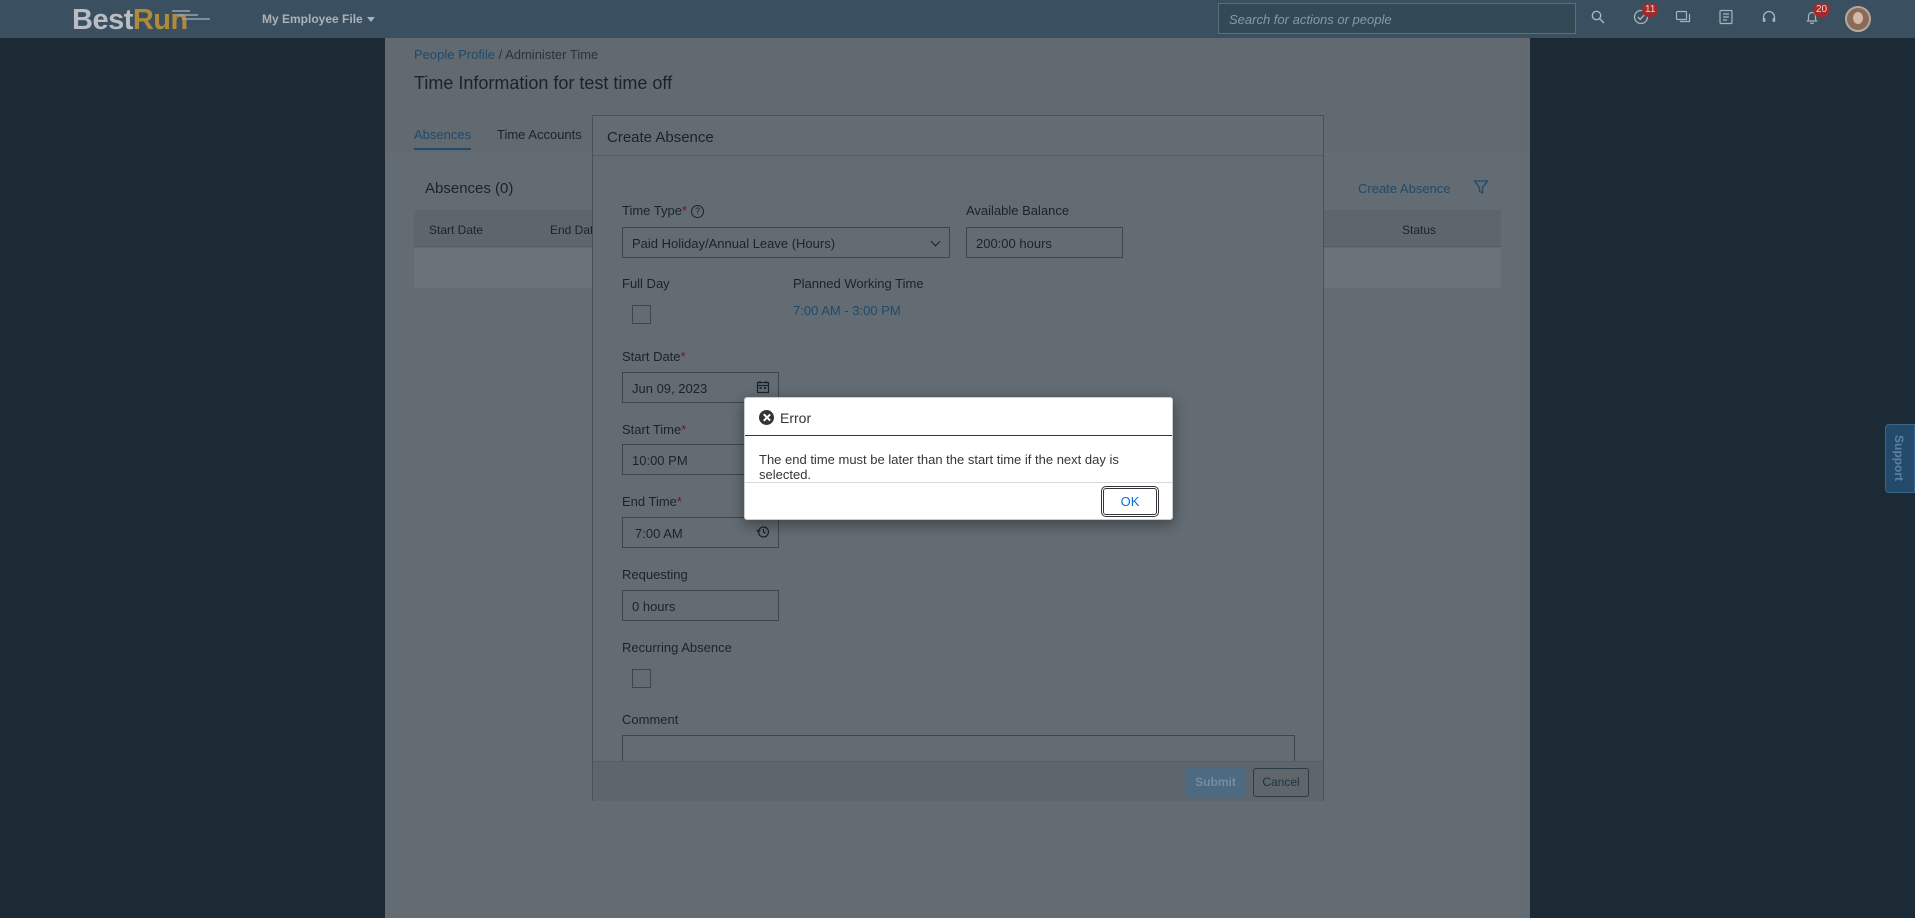 This screenshot has height=918, width=1915. What do you see at coordinates (312, 19) in the screenshot?
I see `employee-file-menu-label: My Employee File` at bounding box center [312, 19].